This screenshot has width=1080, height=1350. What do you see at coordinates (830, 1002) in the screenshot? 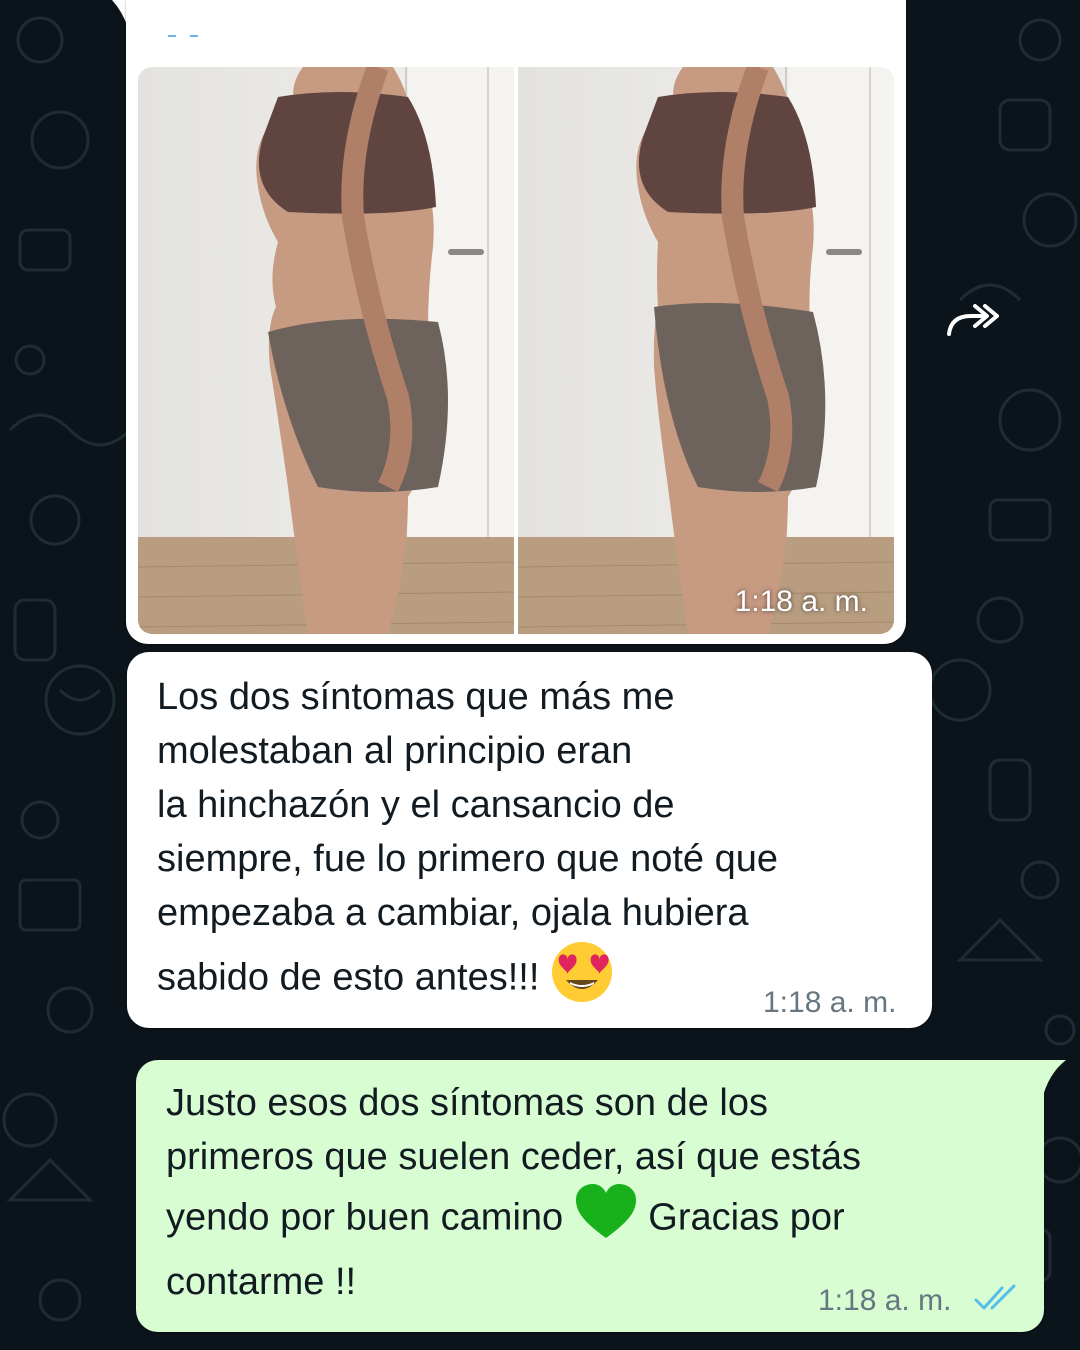
I see `incoming-timestamp: 1:18 a. m.` at bounding box center [830, 1002].